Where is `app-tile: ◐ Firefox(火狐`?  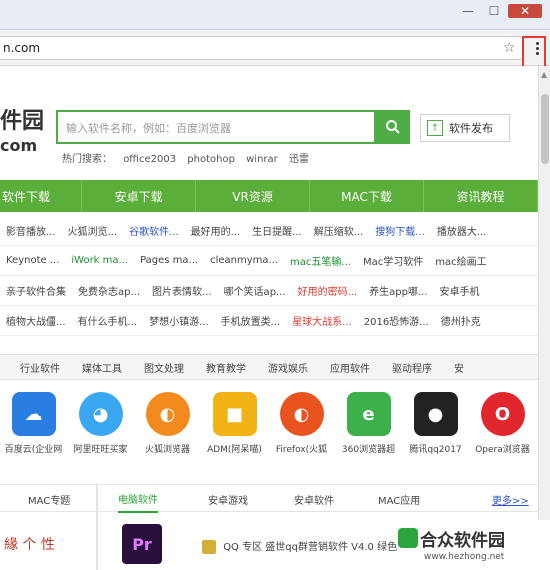 app-tile: ◐ Firefox(火狐 is located at coordinates (301, 432).